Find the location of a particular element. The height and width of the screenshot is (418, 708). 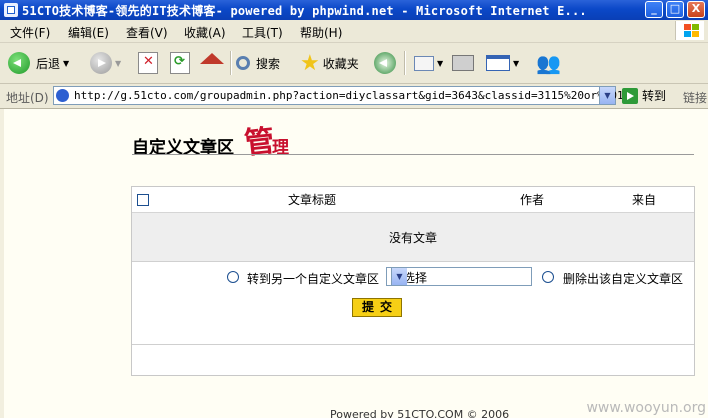

back-button: 后退 ▼ is located at coordinates (38, 63).